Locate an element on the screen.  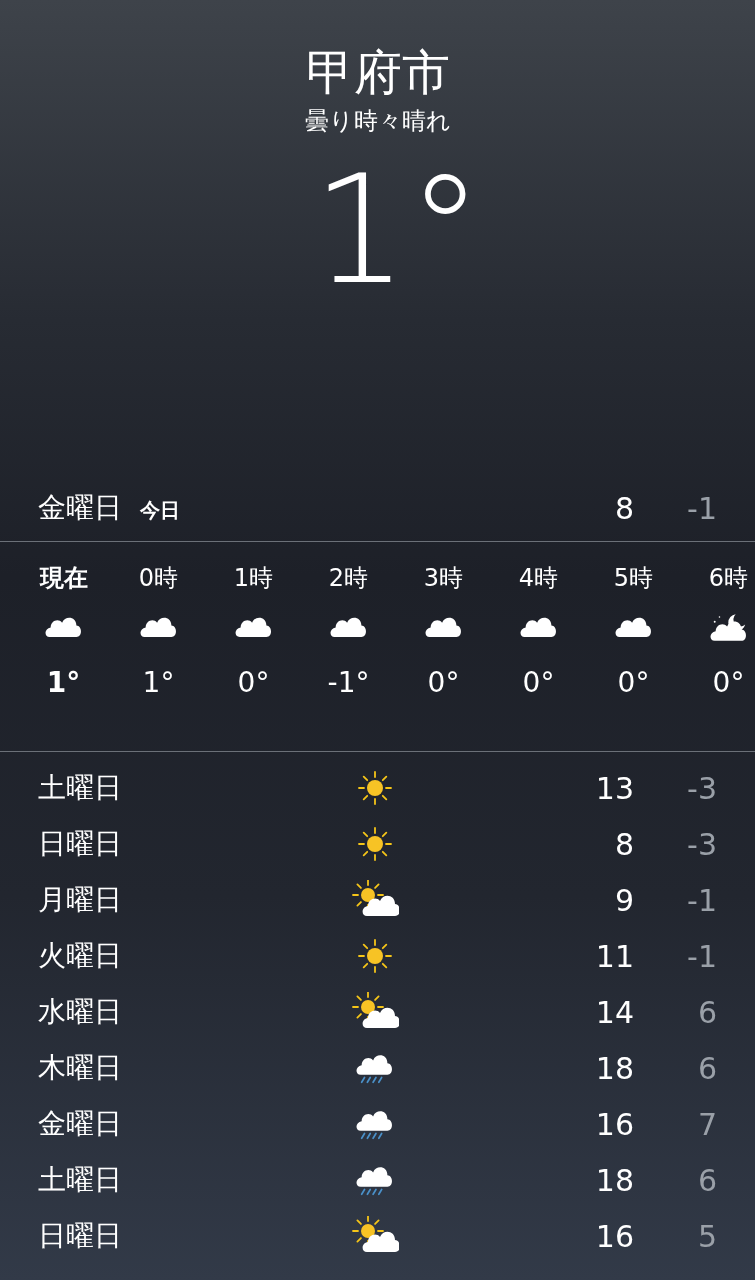
hour-temperature: -1° is located at coordinates (348, 683).